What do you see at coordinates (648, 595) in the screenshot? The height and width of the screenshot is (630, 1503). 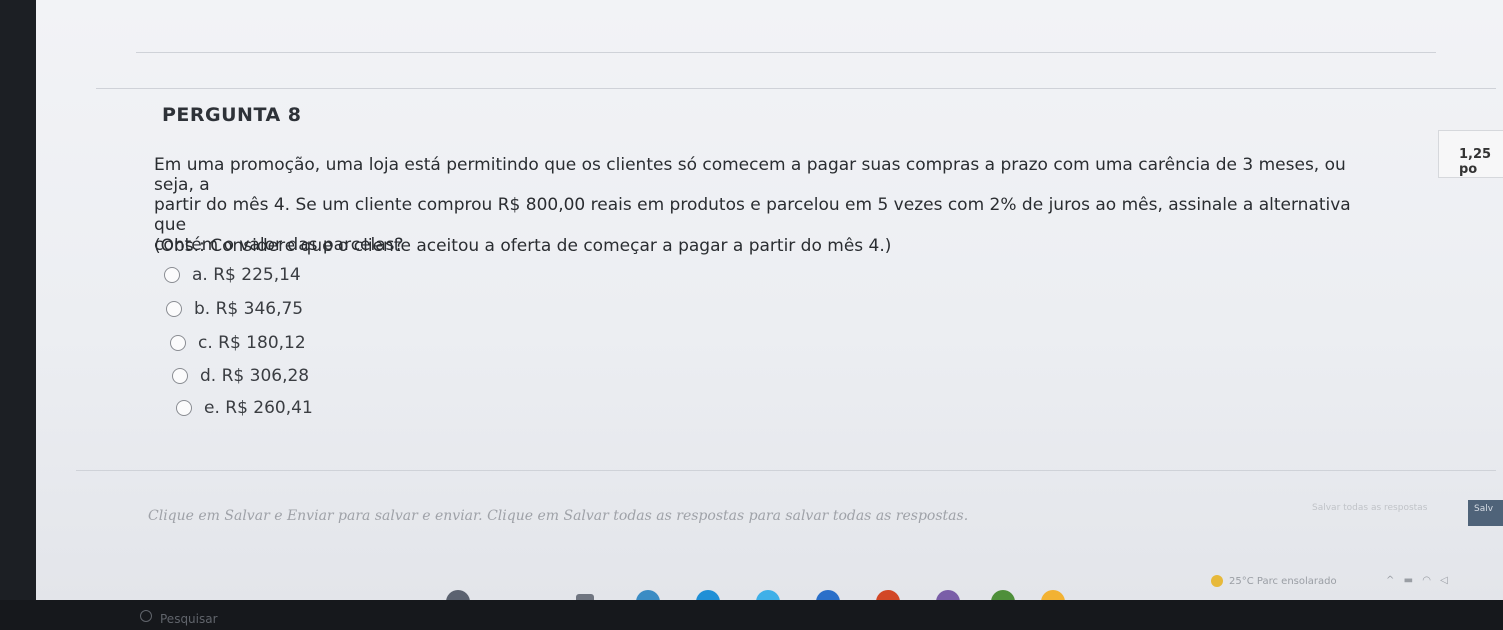 I see `file-explorer-icon` at bounding box center [648, 595].